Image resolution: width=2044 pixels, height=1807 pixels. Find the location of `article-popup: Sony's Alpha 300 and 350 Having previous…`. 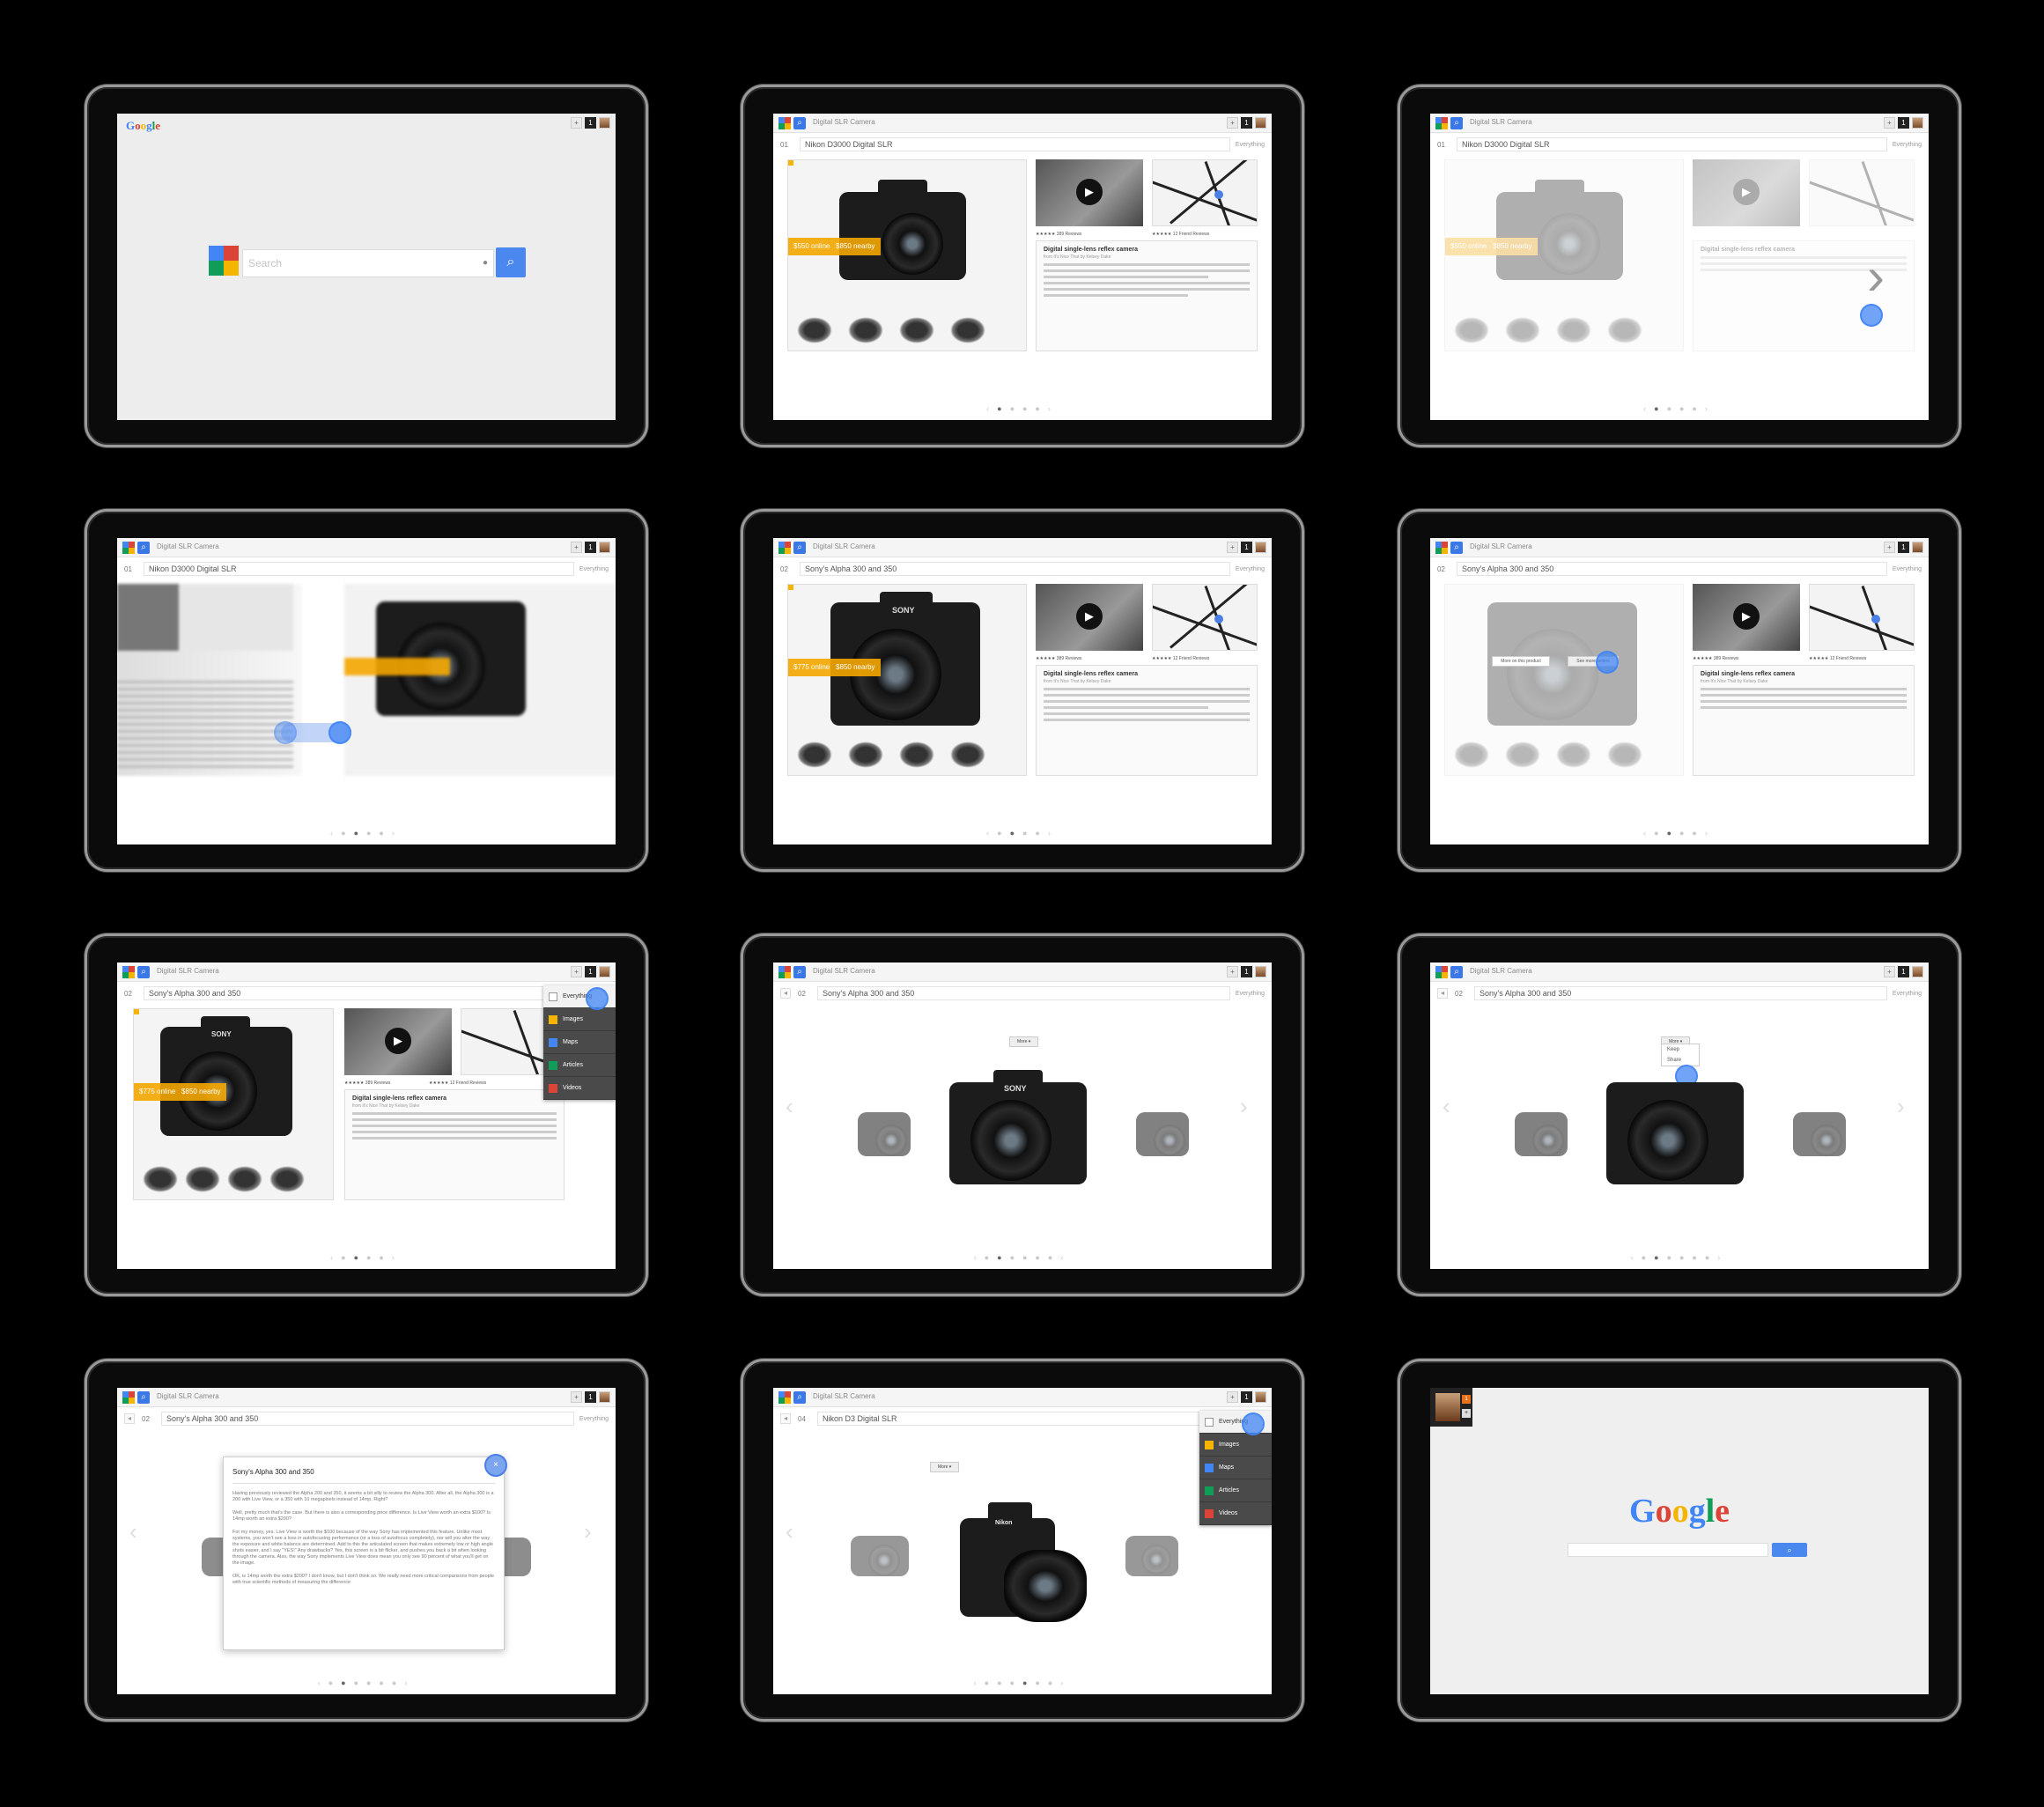

article-popup: Sony's Alpha 300 and 350 Having previous… is located at coordinates (365, 1552).